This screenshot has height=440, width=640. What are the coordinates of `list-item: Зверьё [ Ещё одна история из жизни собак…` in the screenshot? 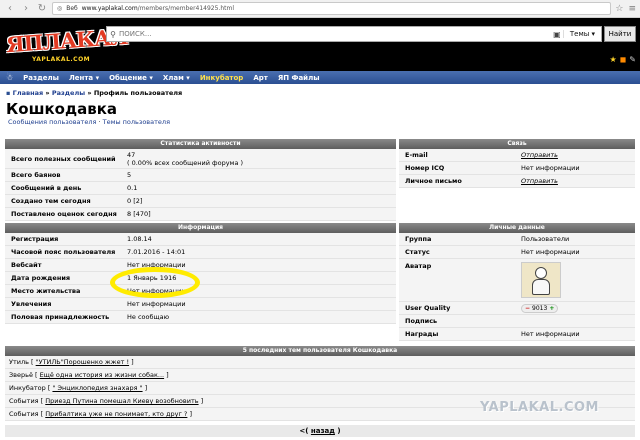 It's located at (320, 375).